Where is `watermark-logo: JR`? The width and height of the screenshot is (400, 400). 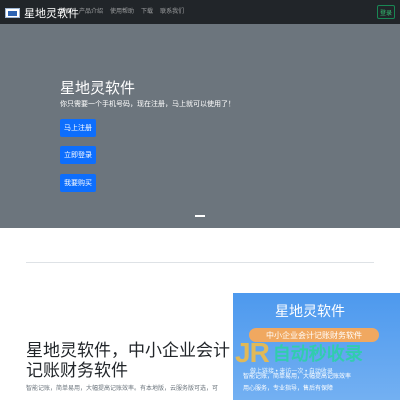
watermark-logo: JR is located at coordinates (252, 352).